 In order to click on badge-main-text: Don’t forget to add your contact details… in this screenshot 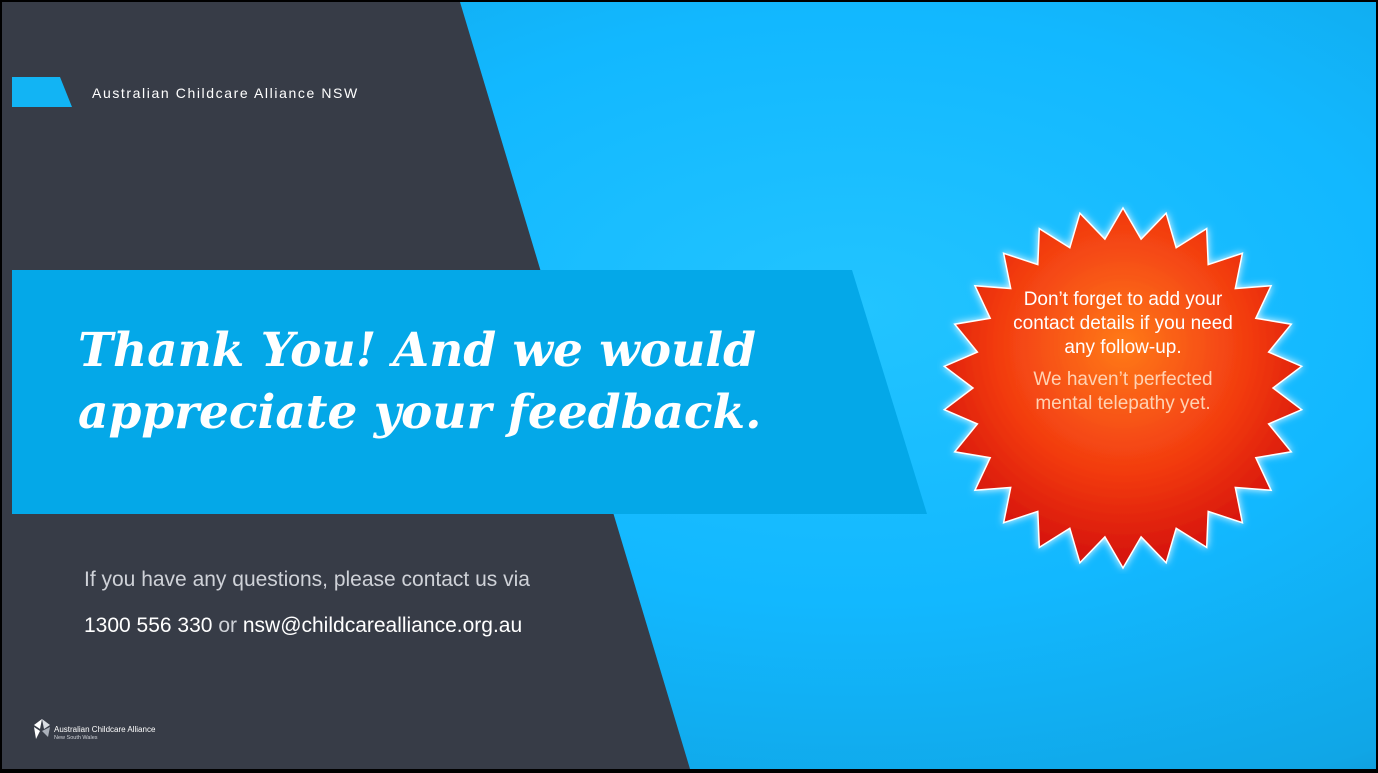, I will do `click(1123, 323)`.